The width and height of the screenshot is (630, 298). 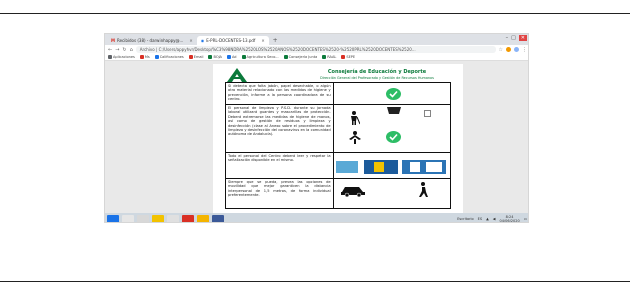 I want to click on walking-icon, so click(x=423, y=189).